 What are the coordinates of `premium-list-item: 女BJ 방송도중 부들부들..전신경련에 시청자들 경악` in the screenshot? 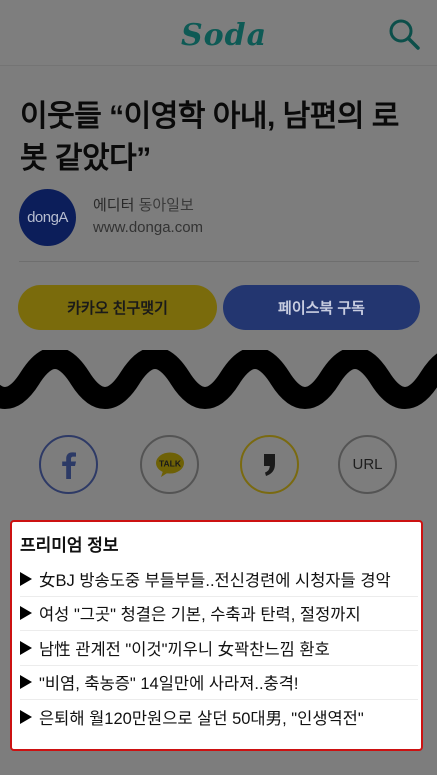 It's located at (219, 579).